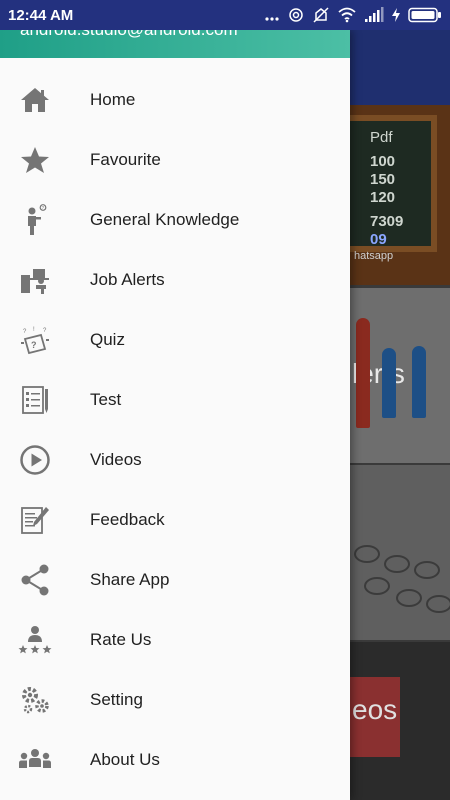 The image size is (450, 800). Describe the element at coordinates (387, 221) in the screenshot. I see `card1-line: 7309` at that location.